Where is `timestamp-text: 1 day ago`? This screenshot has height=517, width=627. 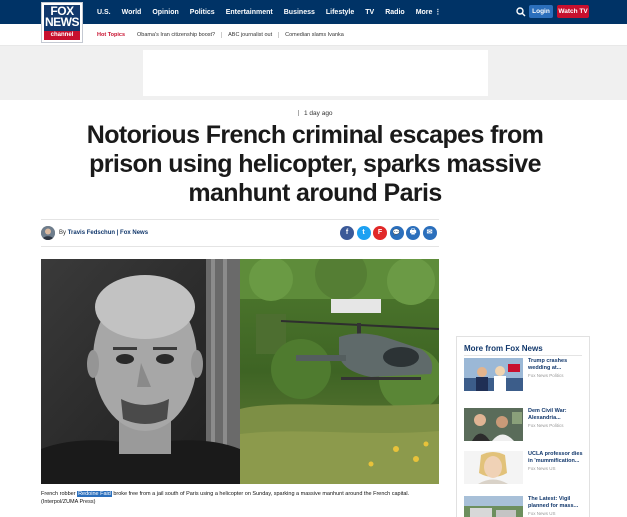 timestamp-text: 1 day ago is located at coordinates (318, 113).